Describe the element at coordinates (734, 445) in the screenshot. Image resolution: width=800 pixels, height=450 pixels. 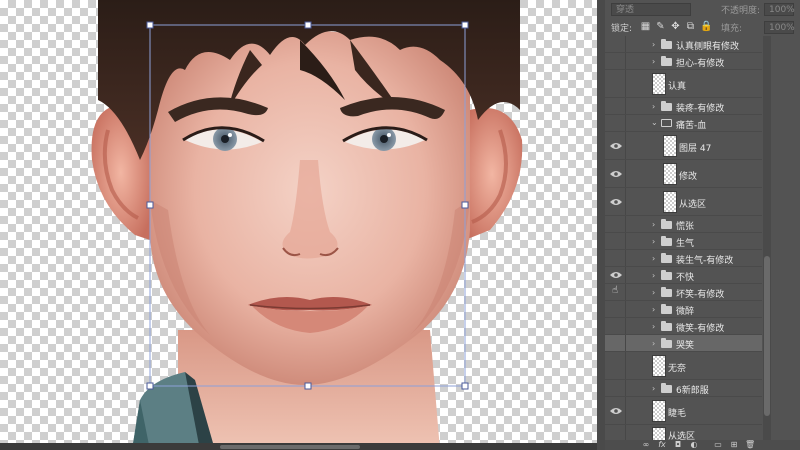
I see `new-layer-icon: ⊞` at that location.